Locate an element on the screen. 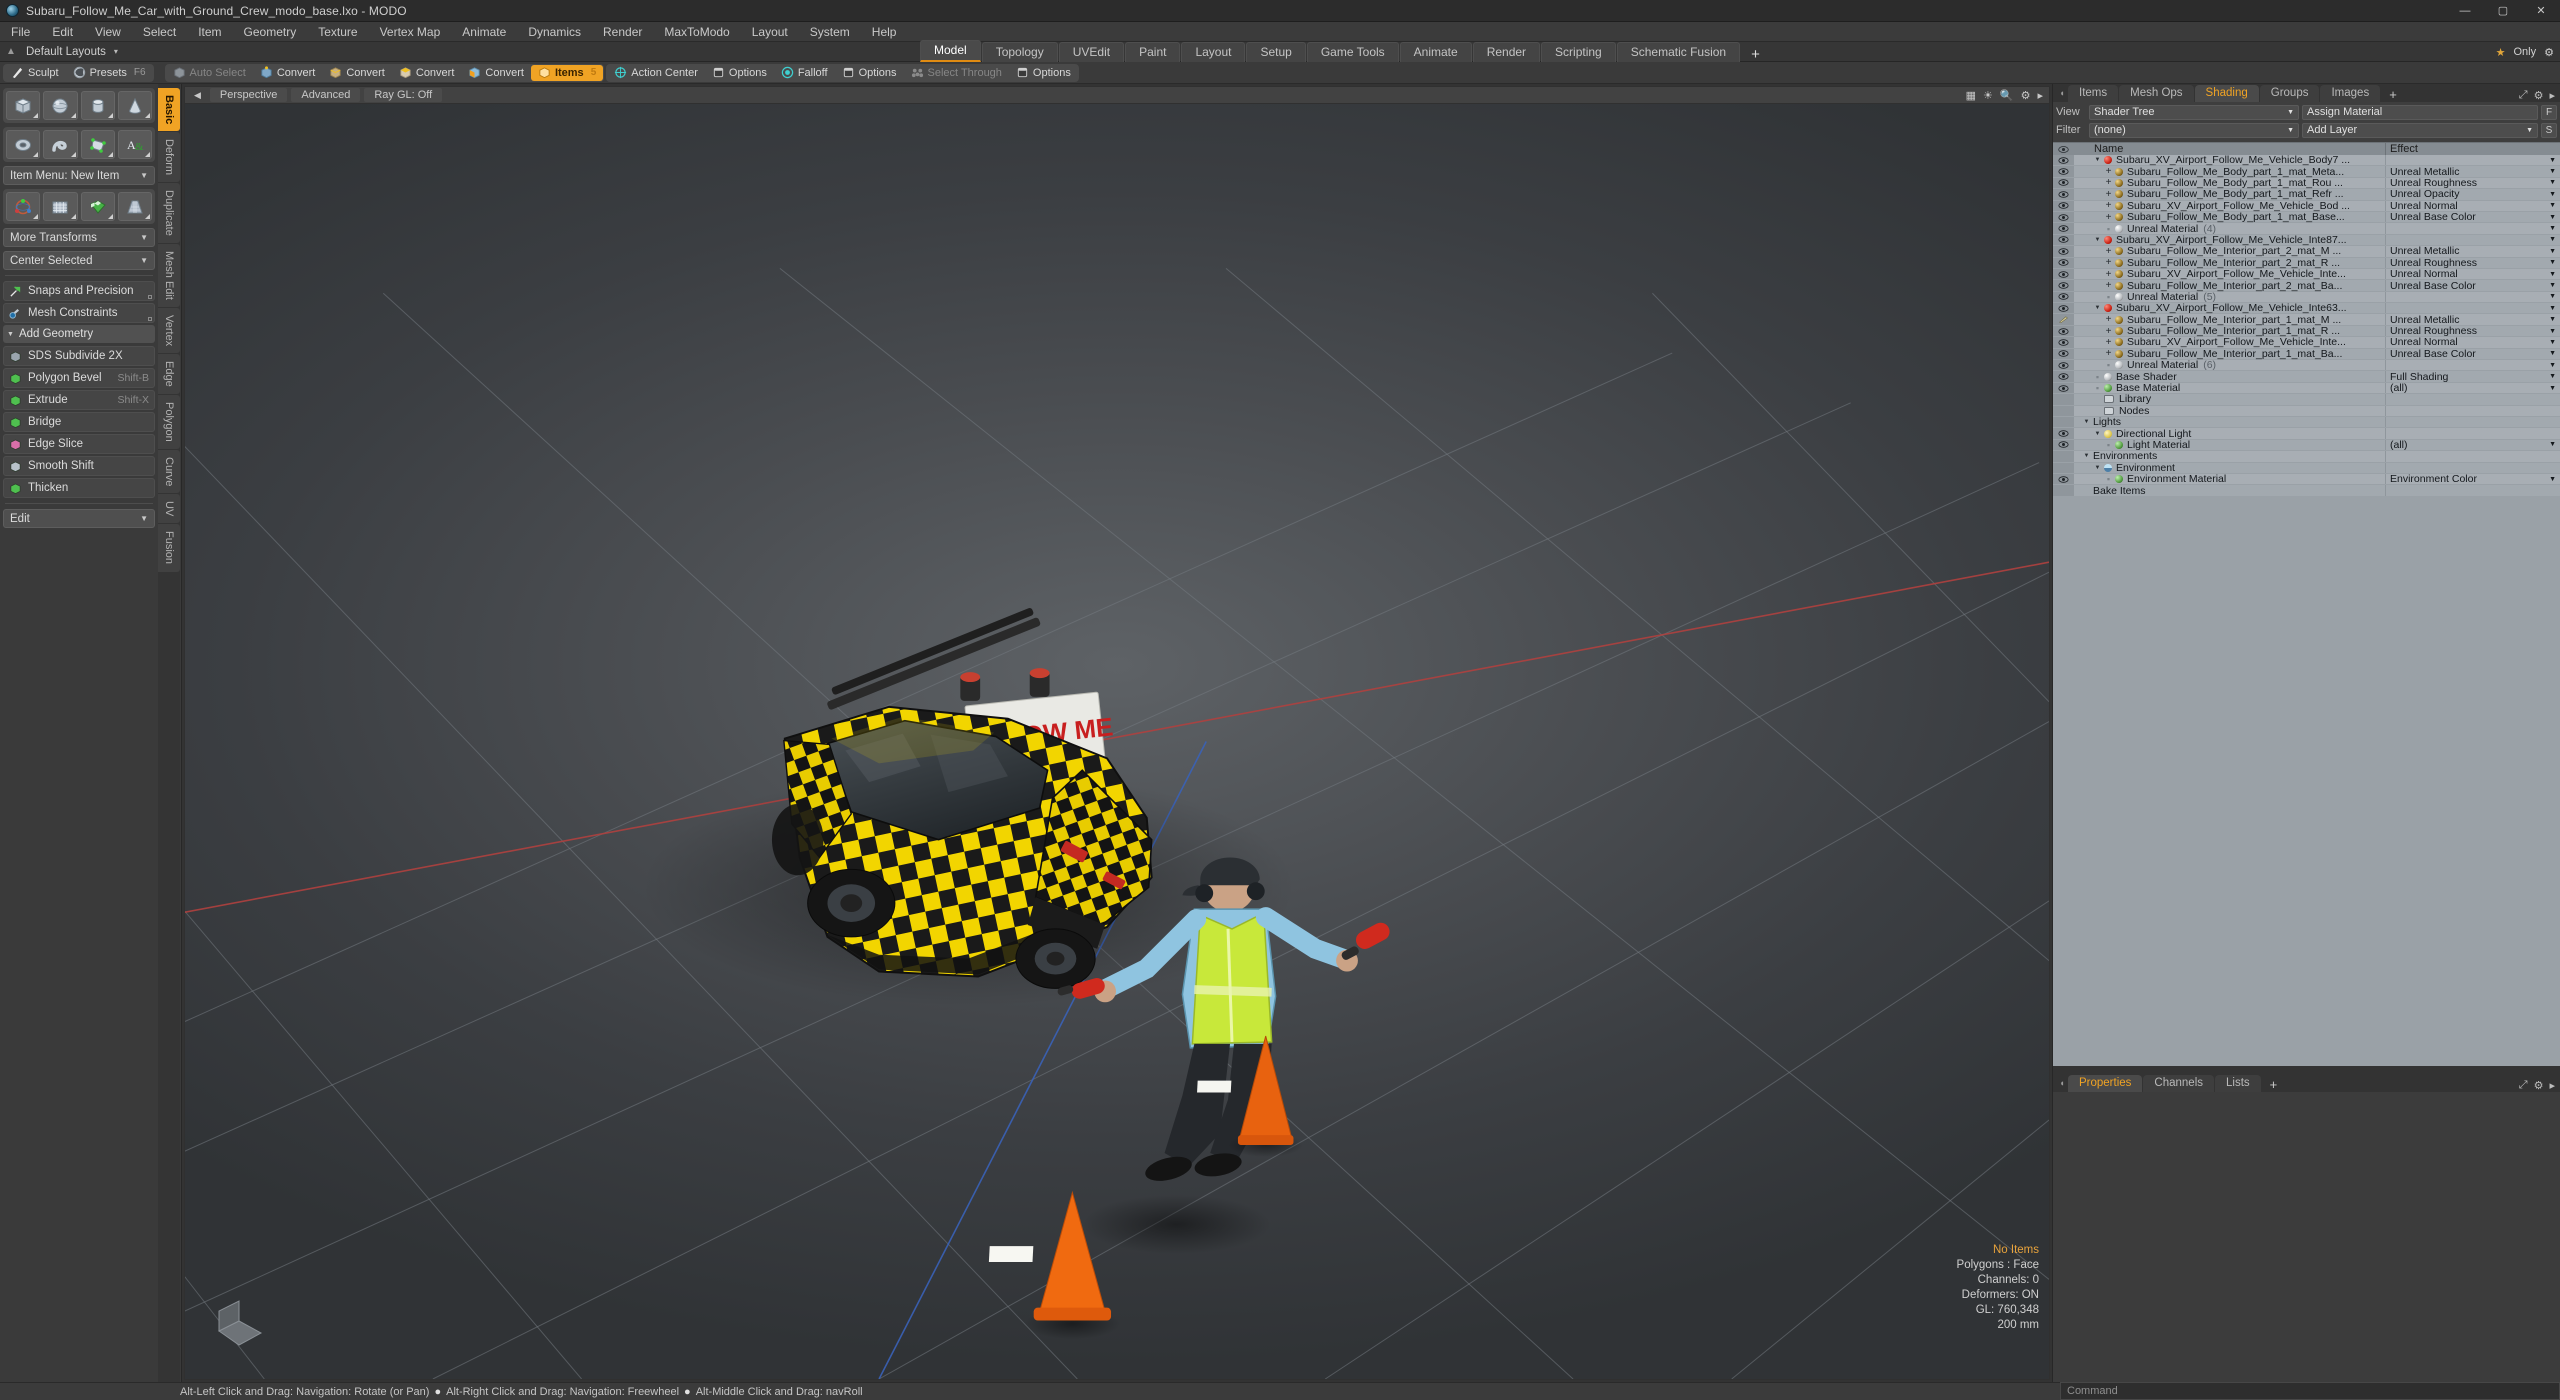 The height and width of the screenshot is (1400, 2560). menu-item-animate: Animate is located at coordinates (484, 32).